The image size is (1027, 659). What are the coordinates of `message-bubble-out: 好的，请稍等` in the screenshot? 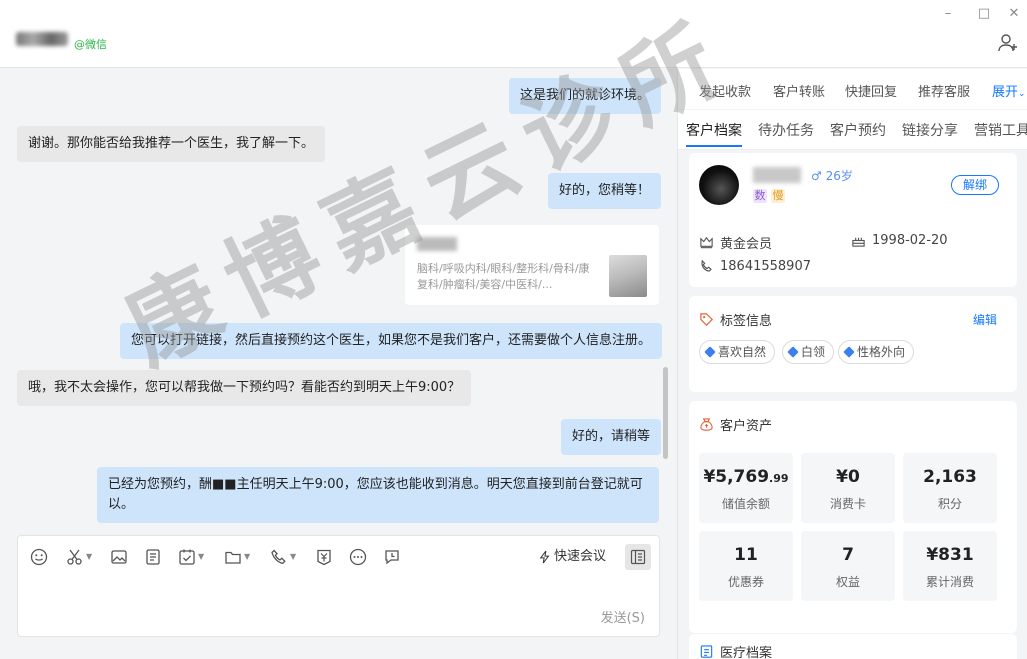 It's located at (611, 437).